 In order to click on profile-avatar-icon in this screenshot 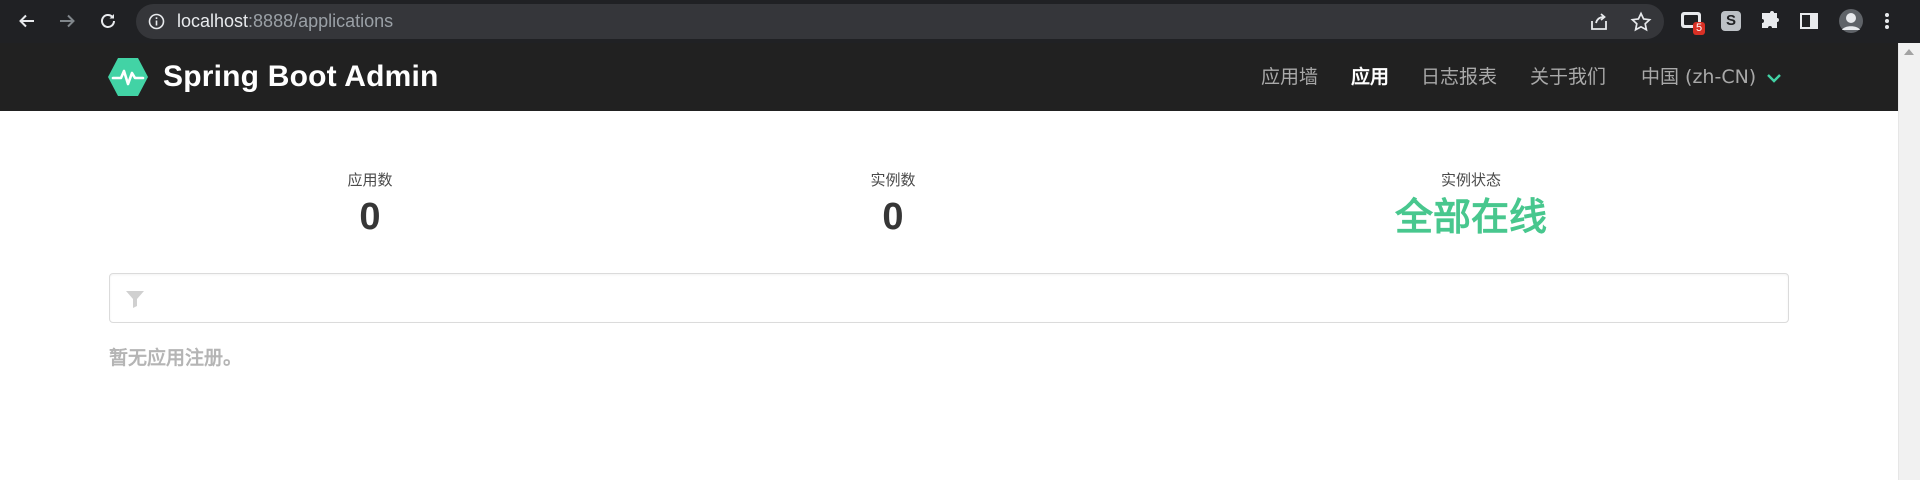, I will do `click(1851, 21)`.